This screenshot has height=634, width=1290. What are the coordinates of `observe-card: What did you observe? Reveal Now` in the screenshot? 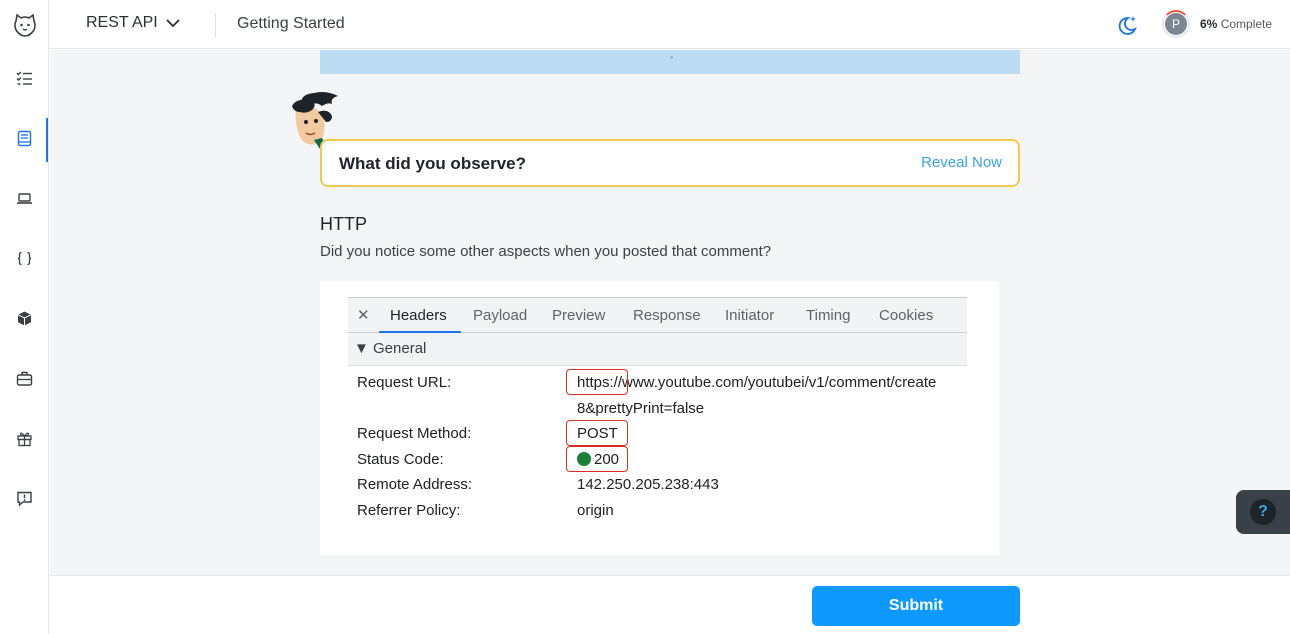 It's located at (670, 163).